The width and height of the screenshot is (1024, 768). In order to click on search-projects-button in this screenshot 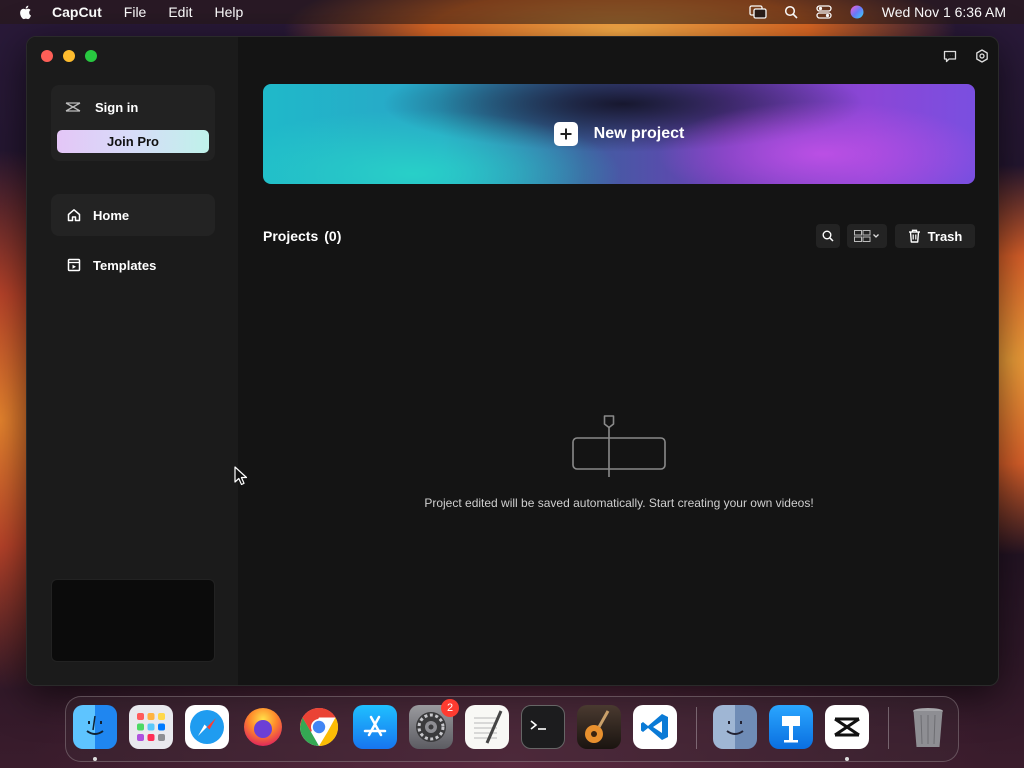, I will do `click(828, 236)`.